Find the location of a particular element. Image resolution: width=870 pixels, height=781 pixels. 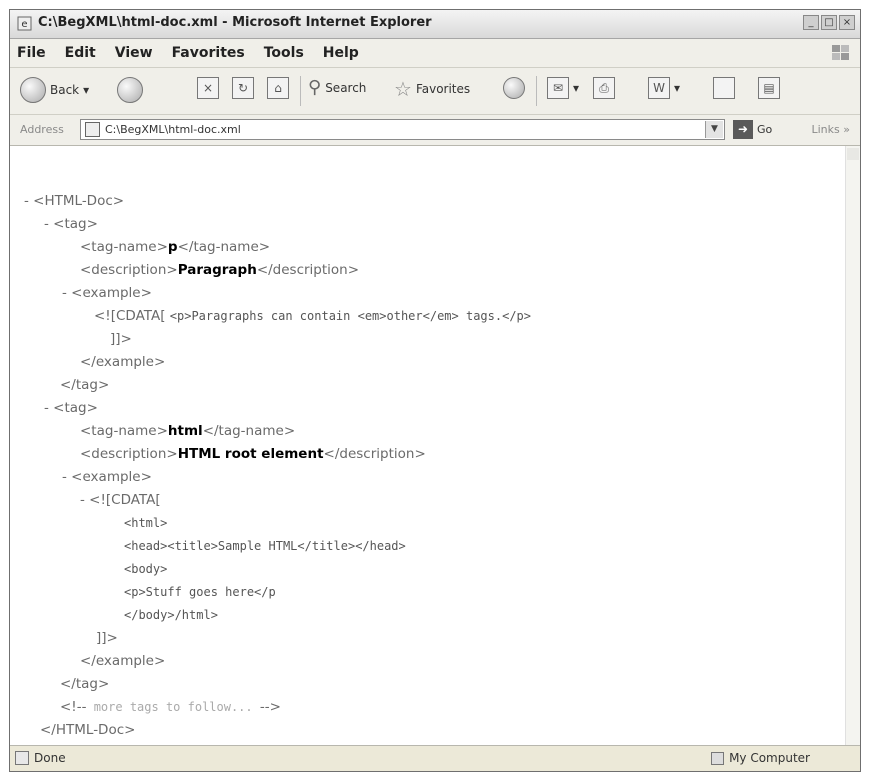

cdata-code: <head><title>Sample HTML</title></head> is located at coordinates (265, 546).